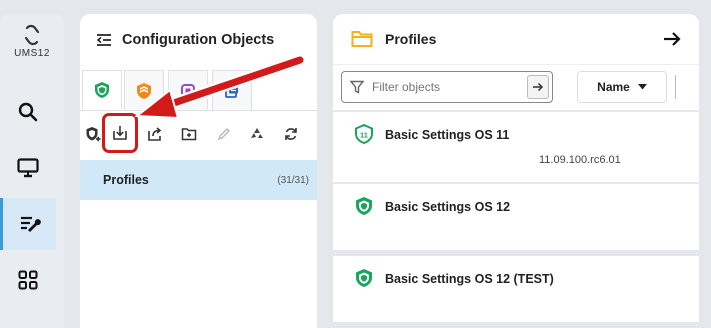  I want to click on logo-icon, so click(32, 35).